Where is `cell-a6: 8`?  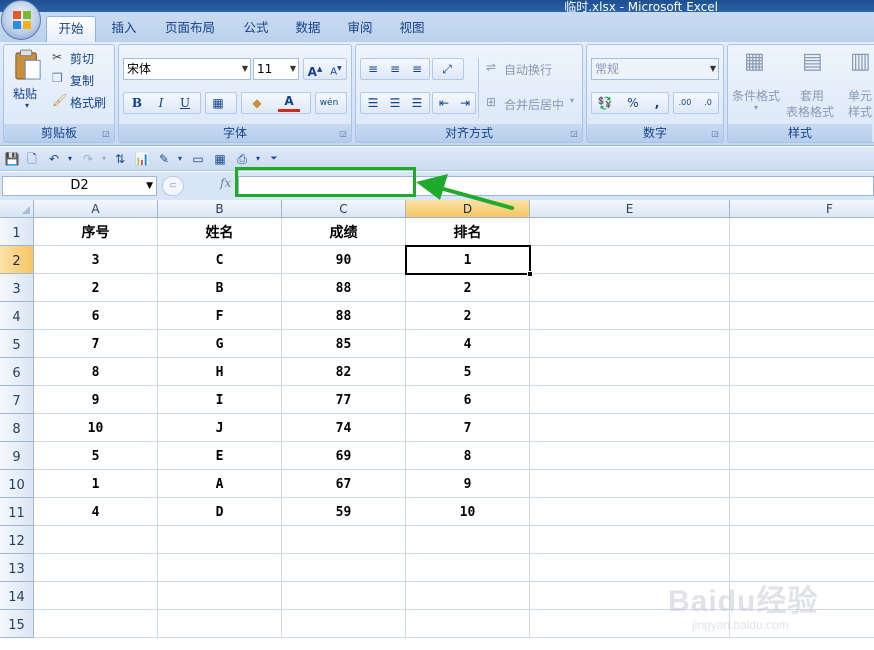 cell-a6: 8 is located at coordinates (96, 372).